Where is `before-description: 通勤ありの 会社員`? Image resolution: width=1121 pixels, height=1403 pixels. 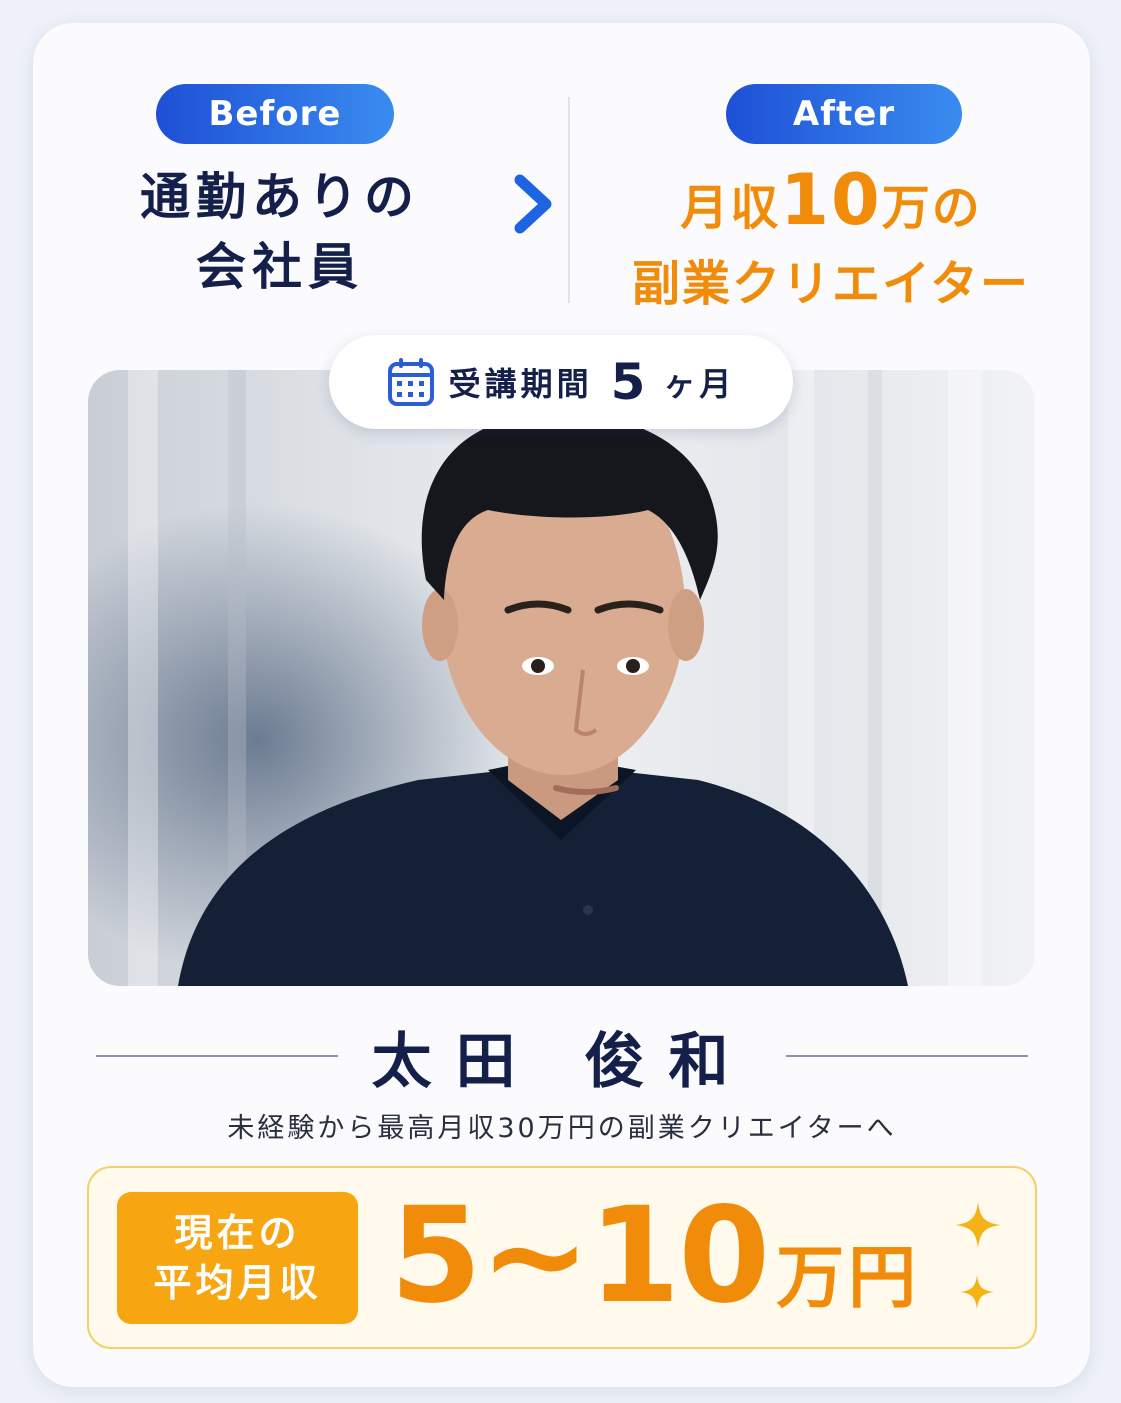 before-description: 通勤ありの 会社員 is located at coordinates (280, 232).